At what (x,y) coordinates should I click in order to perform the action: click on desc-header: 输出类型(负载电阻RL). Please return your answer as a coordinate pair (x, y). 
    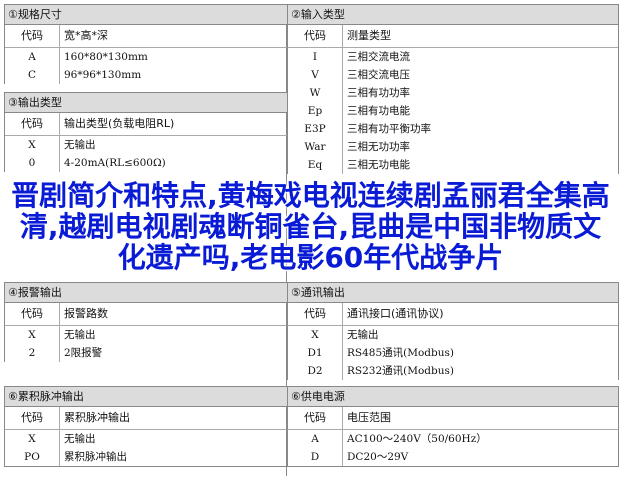
    Looking at the image, I should click on (119, 123).